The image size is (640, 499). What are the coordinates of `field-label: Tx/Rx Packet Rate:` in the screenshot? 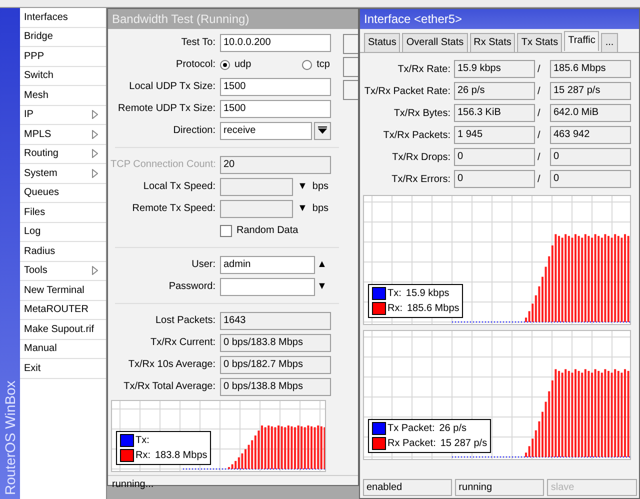 It's located at (406, 91).